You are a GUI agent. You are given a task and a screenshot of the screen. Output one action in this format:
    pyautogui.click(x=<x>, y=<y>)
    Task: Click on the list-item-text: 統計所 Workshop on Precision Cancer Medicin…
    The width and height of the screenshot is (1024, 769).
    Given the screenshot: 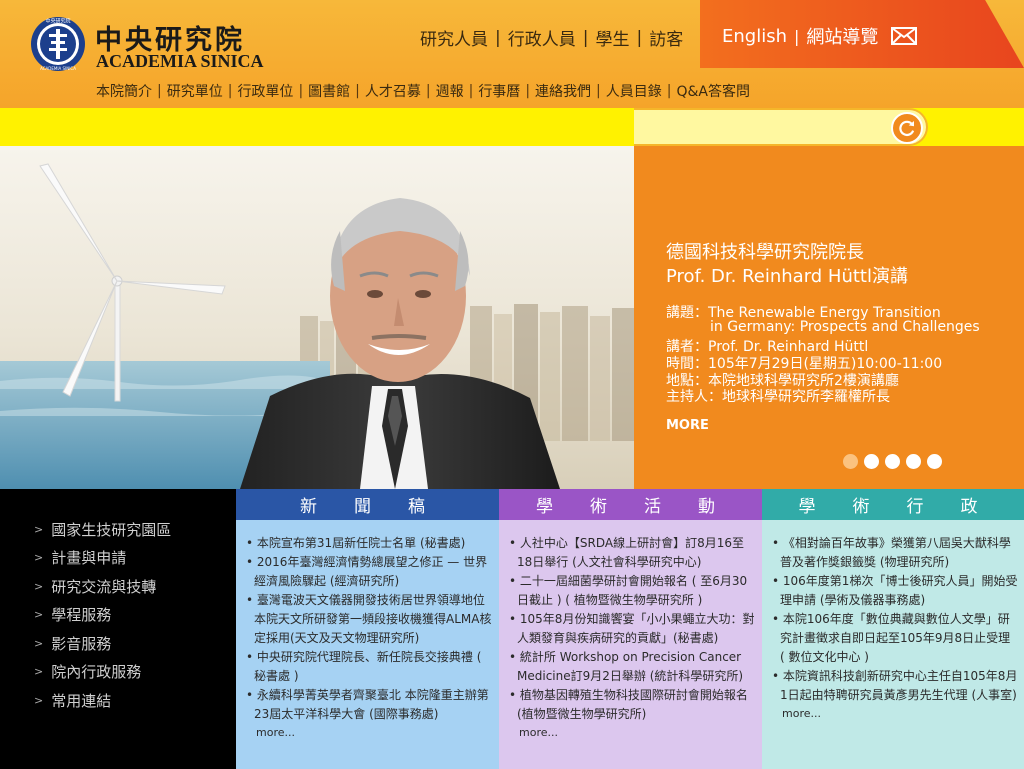 What is the action you would take?
    pyautogui.click(x=630, y=666)
    